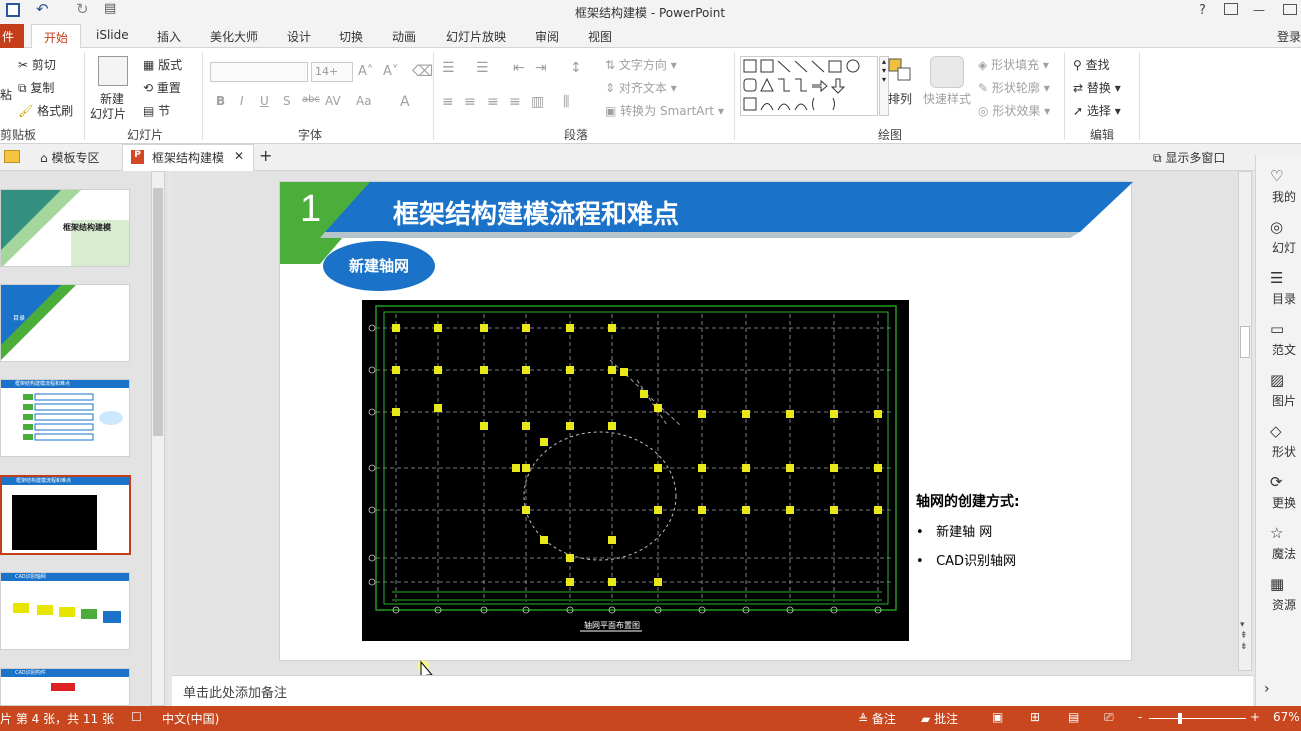  What do you see at coordinates (900, 98) in the screenshot?
I see `arrange-label: 排列` at bounding box center [900, 98].